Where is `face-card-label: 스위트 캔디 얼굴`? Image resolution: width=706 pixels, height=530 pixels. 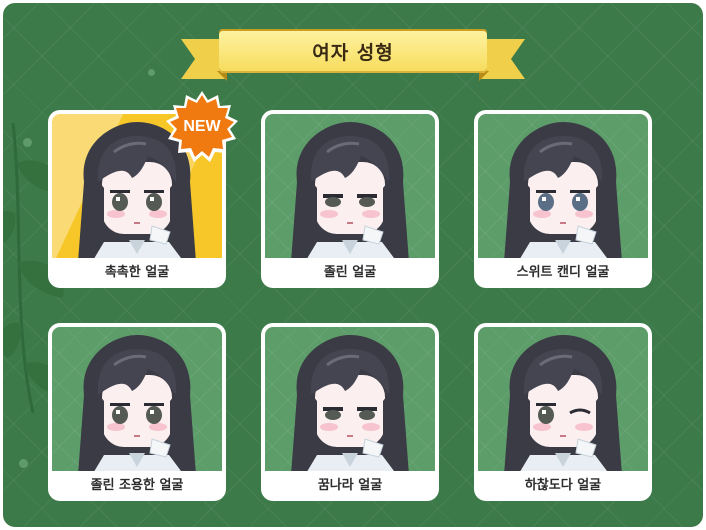
face-card-label: 스위트 캔디 얼굴 is located at coordinates (563, 272).